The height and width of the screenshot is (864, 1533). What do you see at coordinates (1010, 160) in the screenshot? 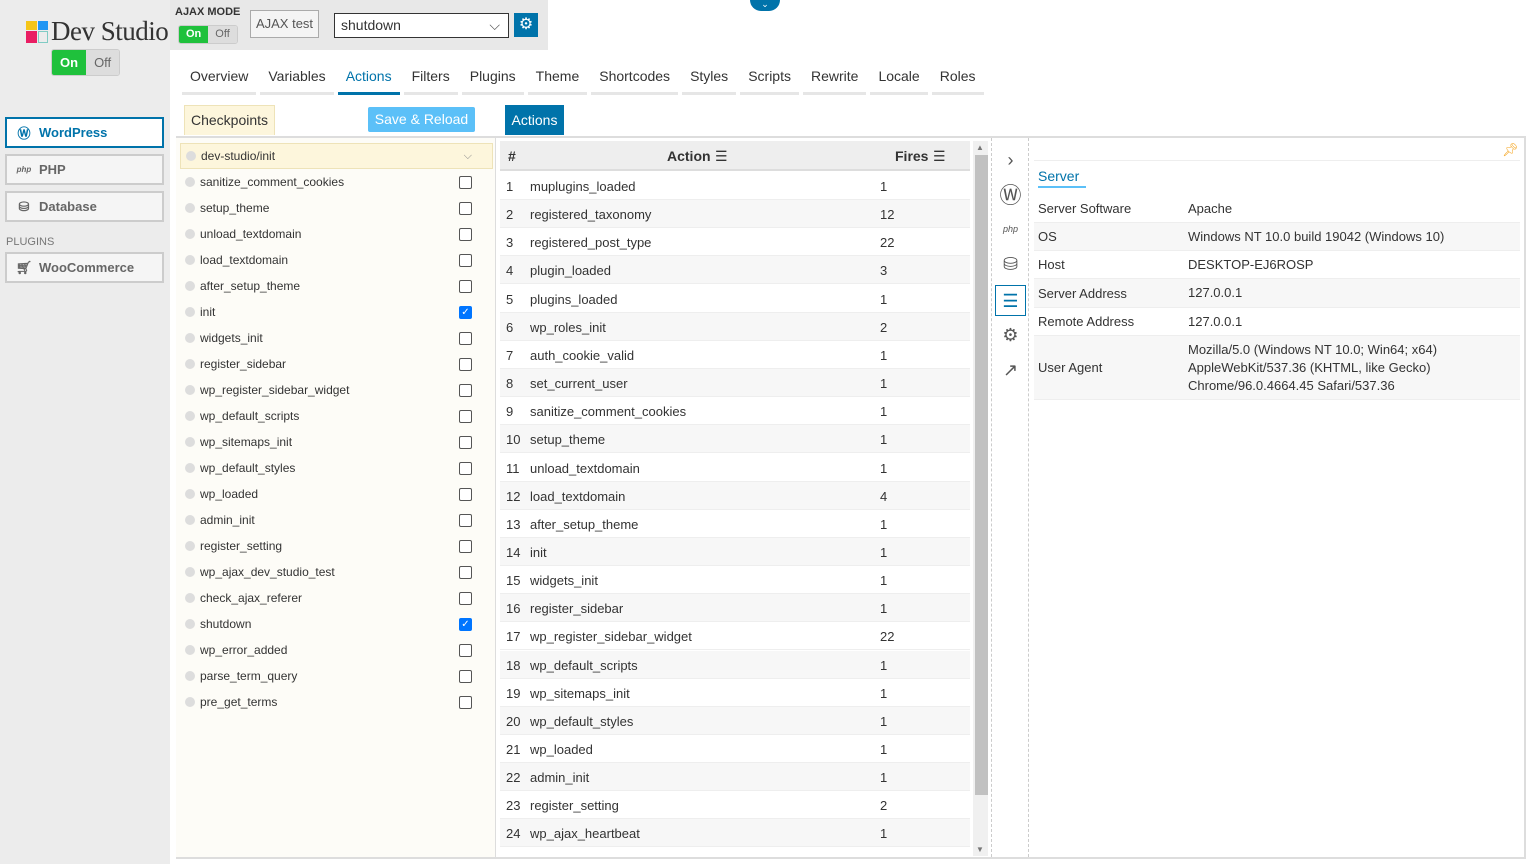
I see `expand-chevron-icon: ›` at bounding box center [1010, 160].